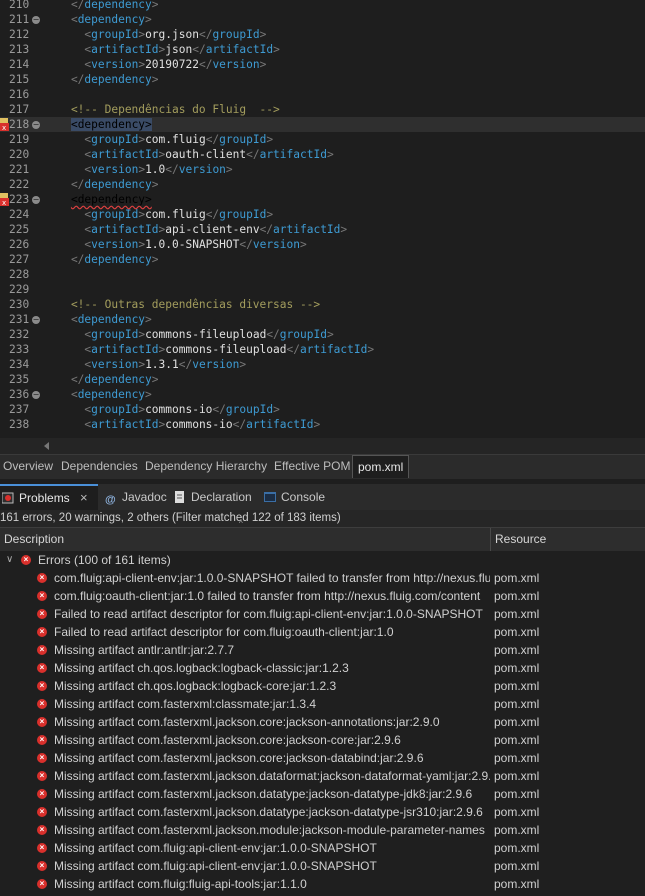 This screenshot has width=645, height=896. What do you see at coordinates (46, 446) in the screenshot?
I see `scroll-left-icon` at bounding box center [46, 446].